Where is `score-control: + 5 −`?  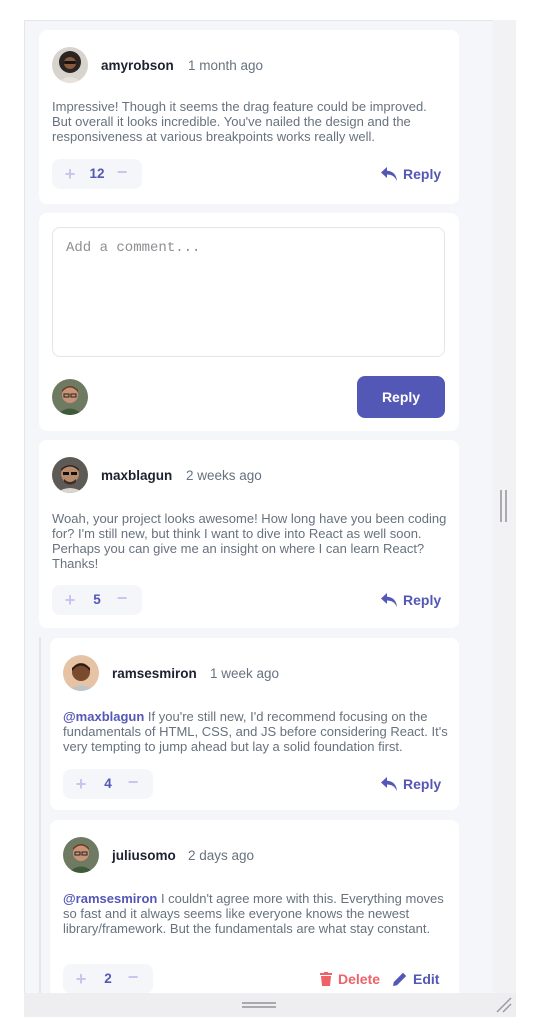 score-control: + 5 − is located at coordinates (97, 600).